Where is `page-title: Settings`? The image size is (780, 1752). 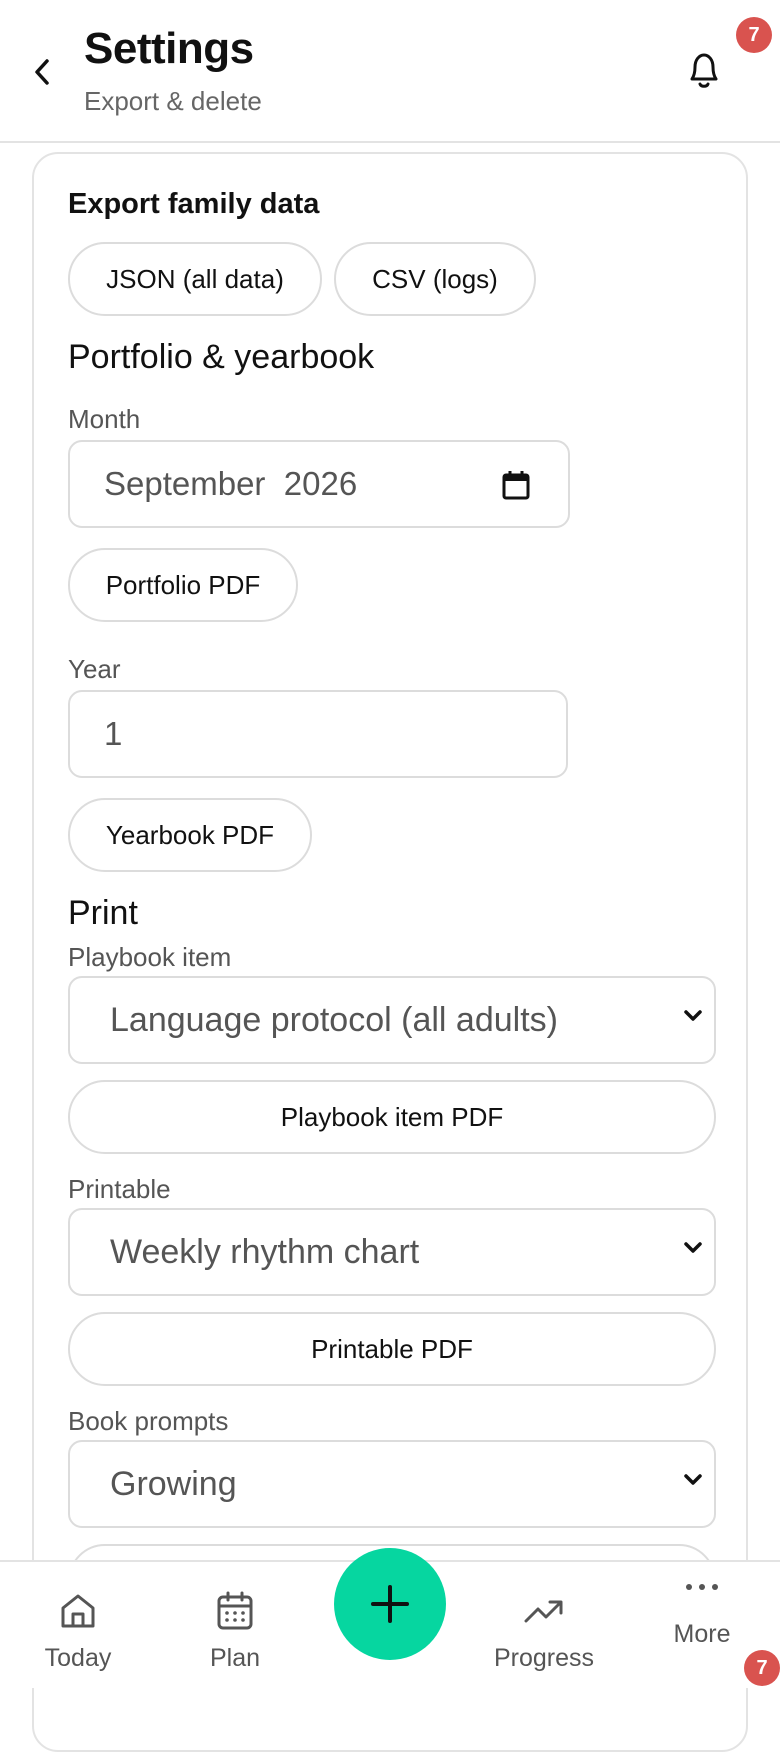
page-title: Settings is located at coordinates (169, 48).